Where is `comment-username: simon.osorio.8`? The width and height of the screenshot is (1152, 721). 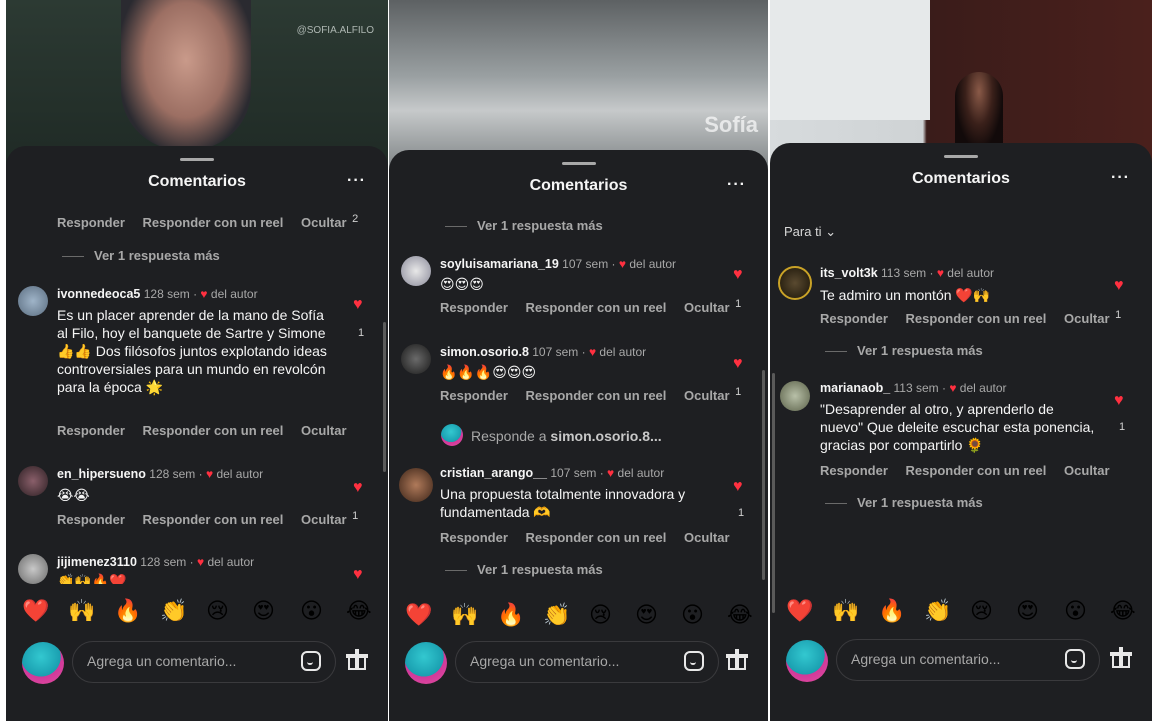 comment-username: simon.osorio.8 is located at coordinates (484, 352).